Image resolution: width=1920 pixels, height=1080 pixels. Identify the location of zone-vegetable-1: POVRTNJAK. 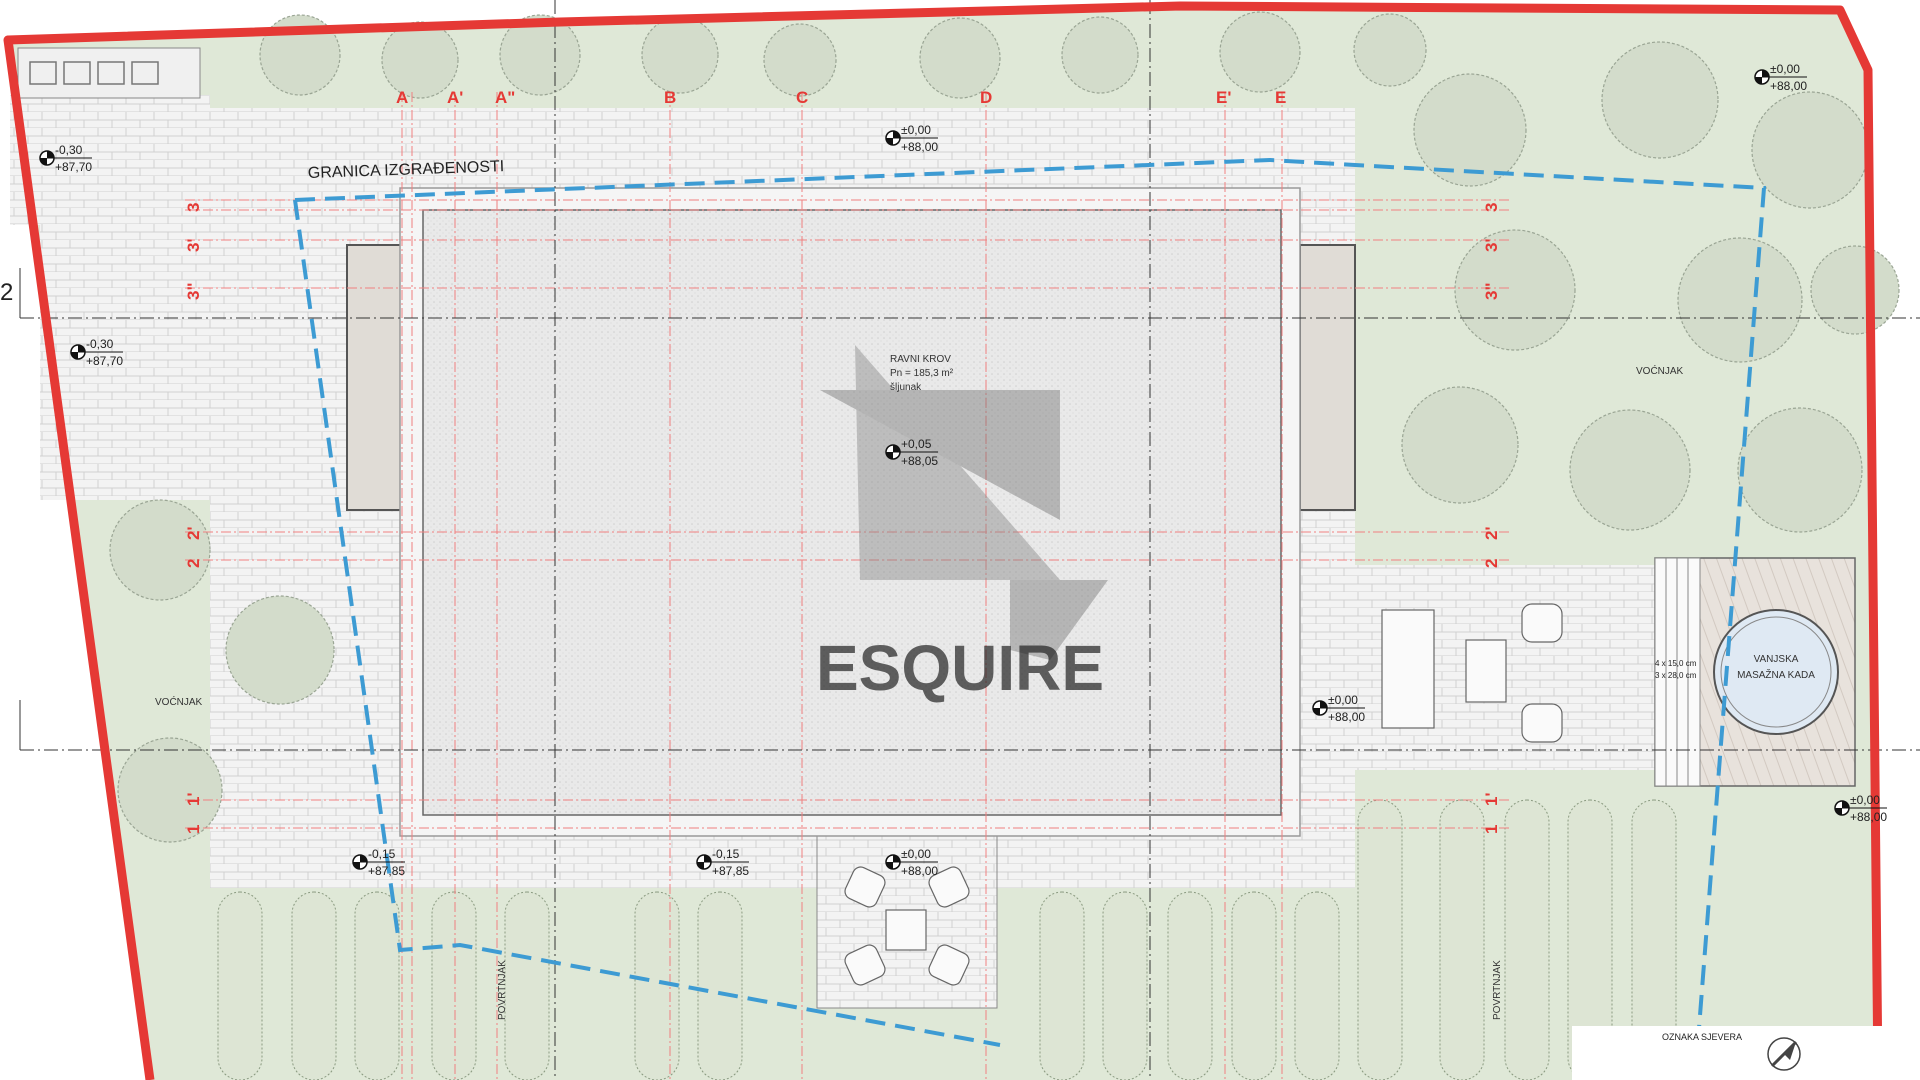
(502, 990).